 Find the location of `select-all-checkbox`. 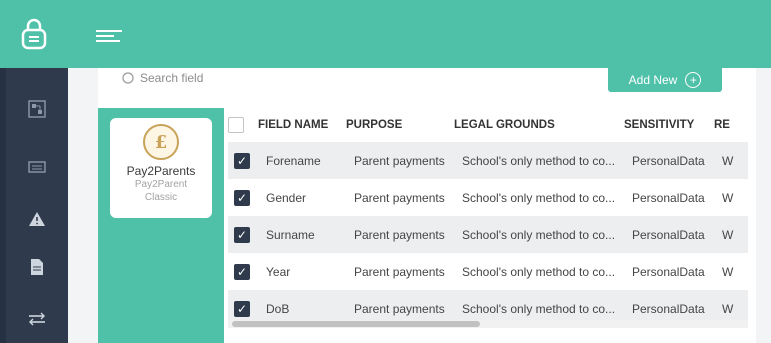

select-all-checkbox is located at coordinates (236, 125).